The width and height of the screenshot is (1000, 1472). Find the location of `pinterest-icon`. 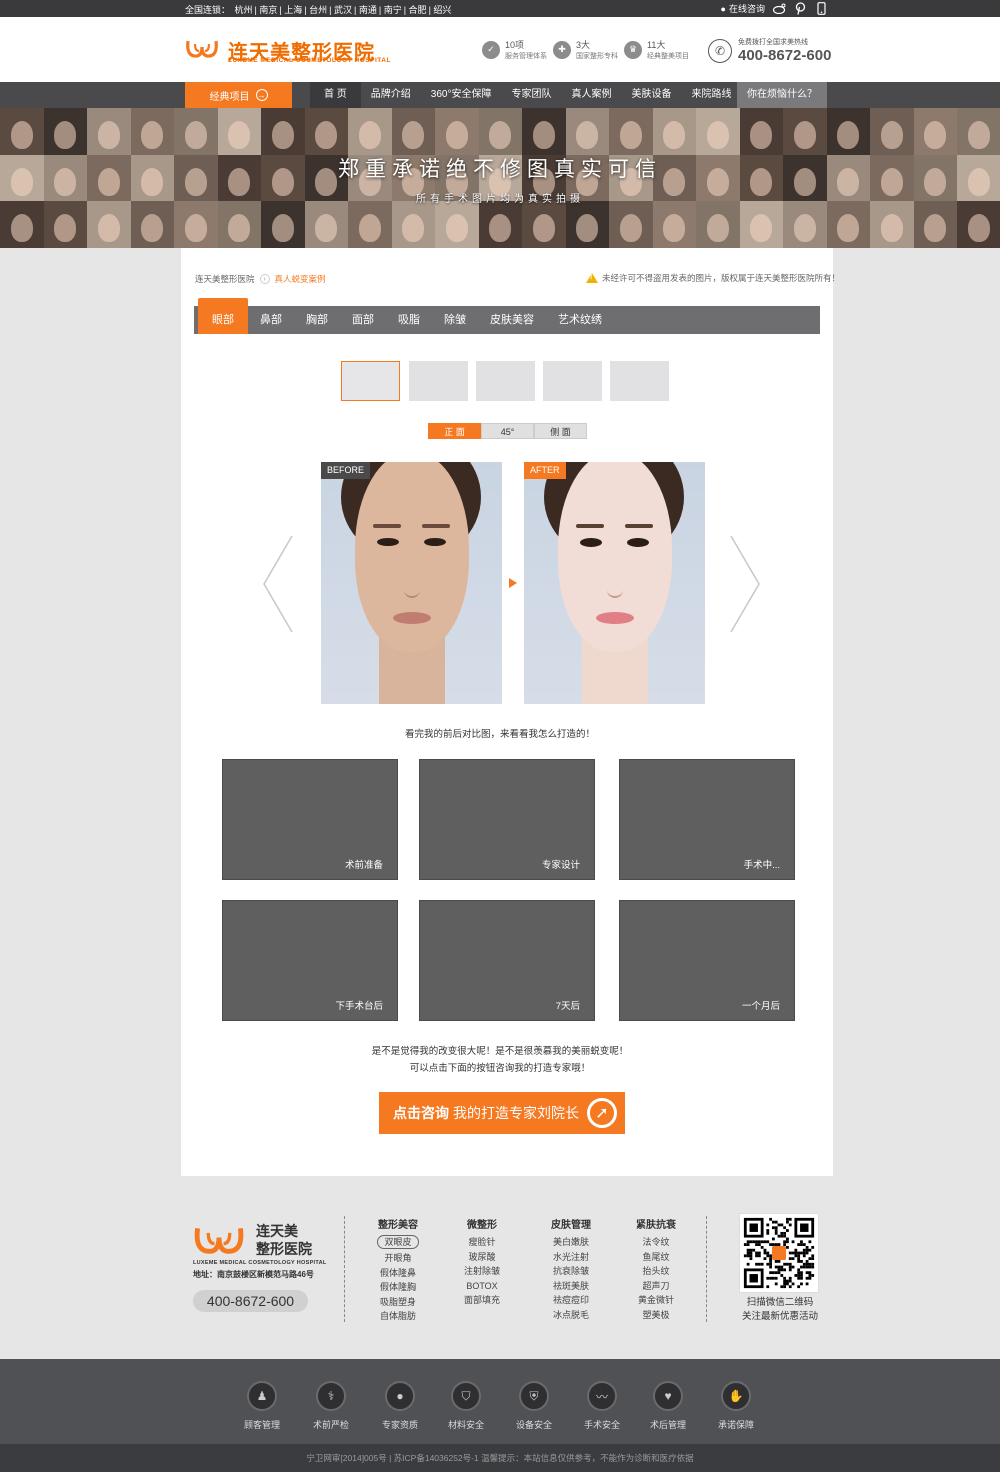

pinterest-icon is located at coordinates (800, 8).